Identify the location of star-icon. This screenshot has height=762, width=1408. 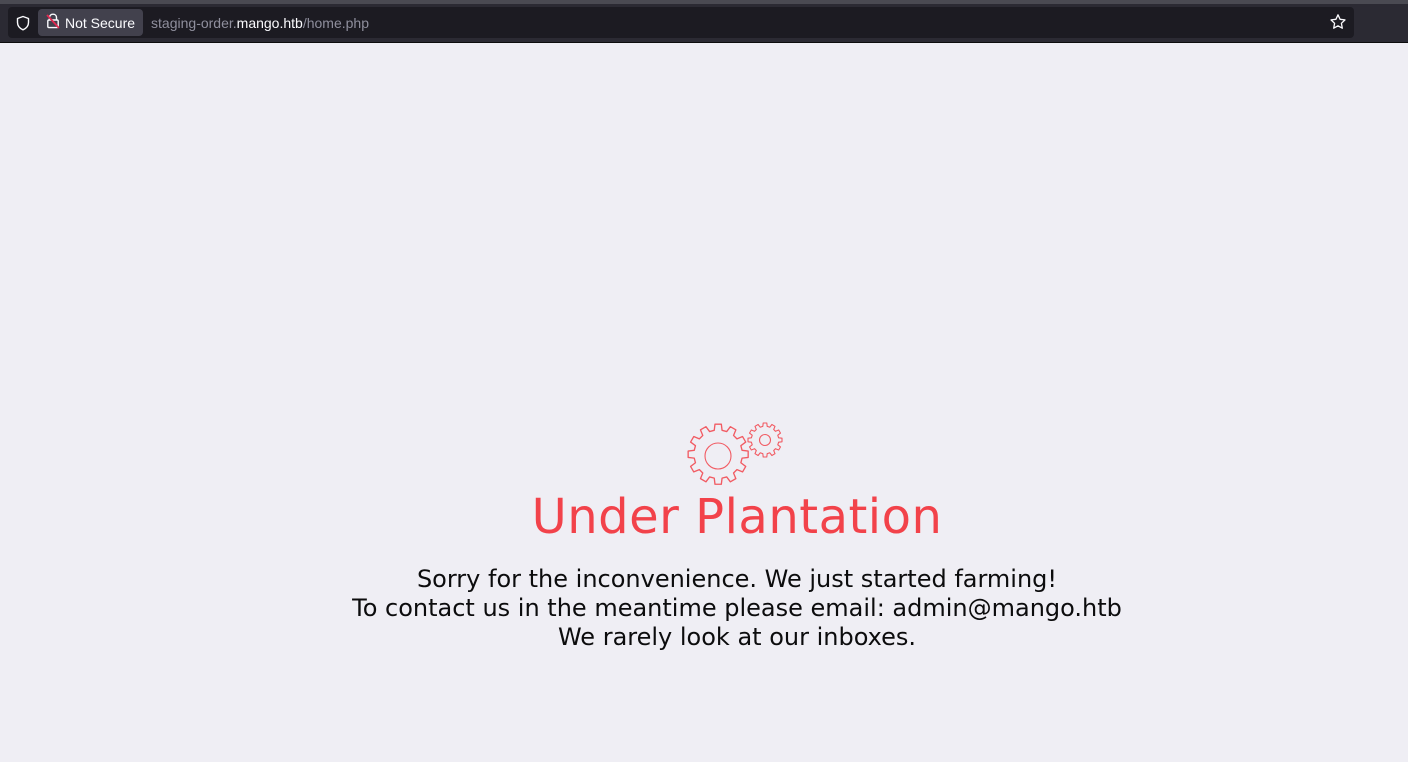
(1338, 22).